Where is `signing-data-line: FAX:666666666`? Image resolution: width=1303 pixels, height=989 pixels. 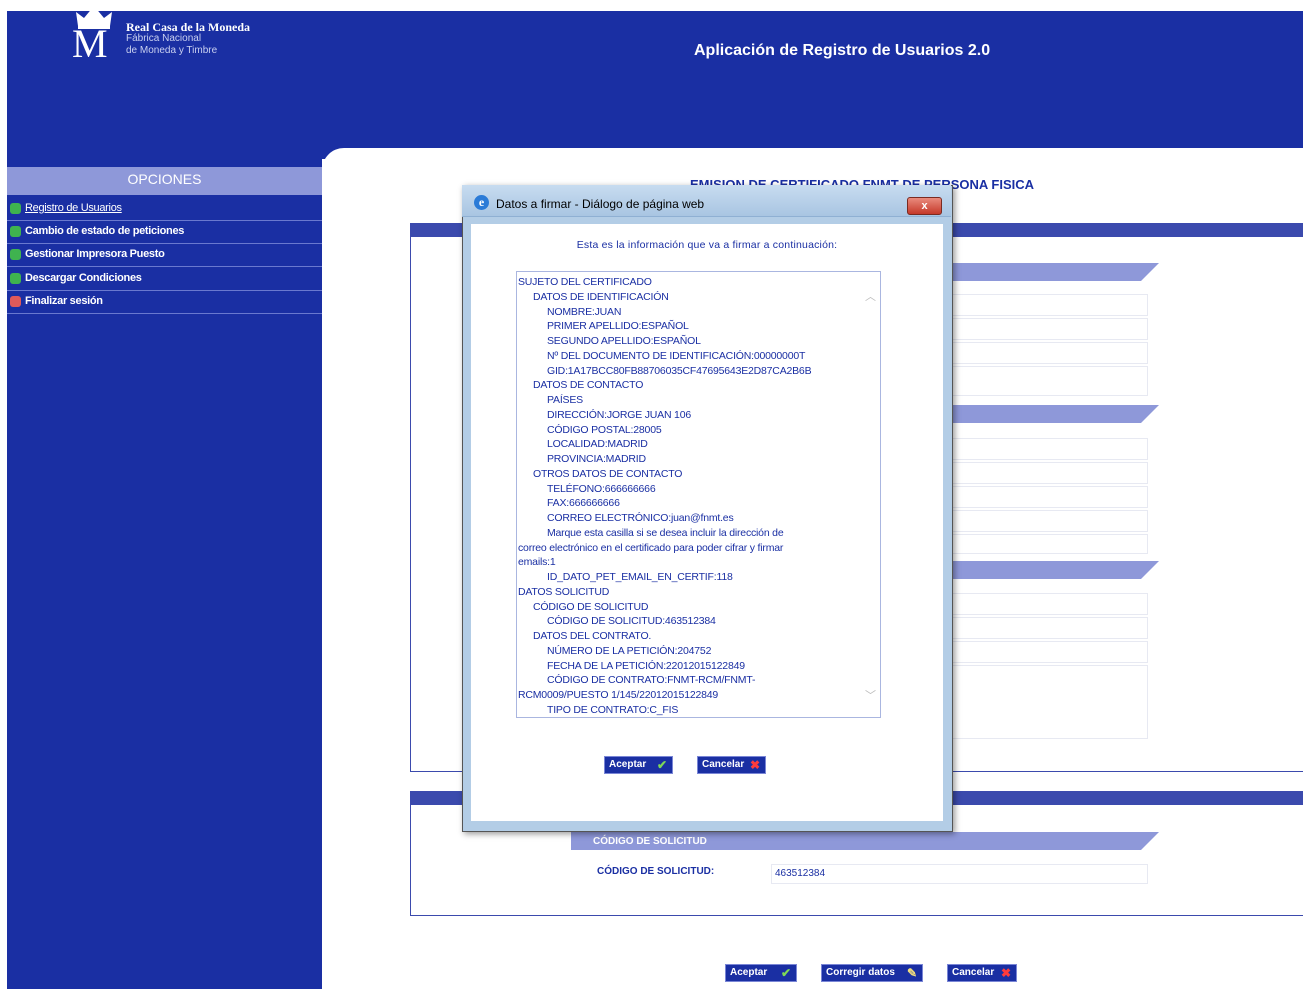
signing-data-line: FAX:666666666 is located at coordinates (583, 503).